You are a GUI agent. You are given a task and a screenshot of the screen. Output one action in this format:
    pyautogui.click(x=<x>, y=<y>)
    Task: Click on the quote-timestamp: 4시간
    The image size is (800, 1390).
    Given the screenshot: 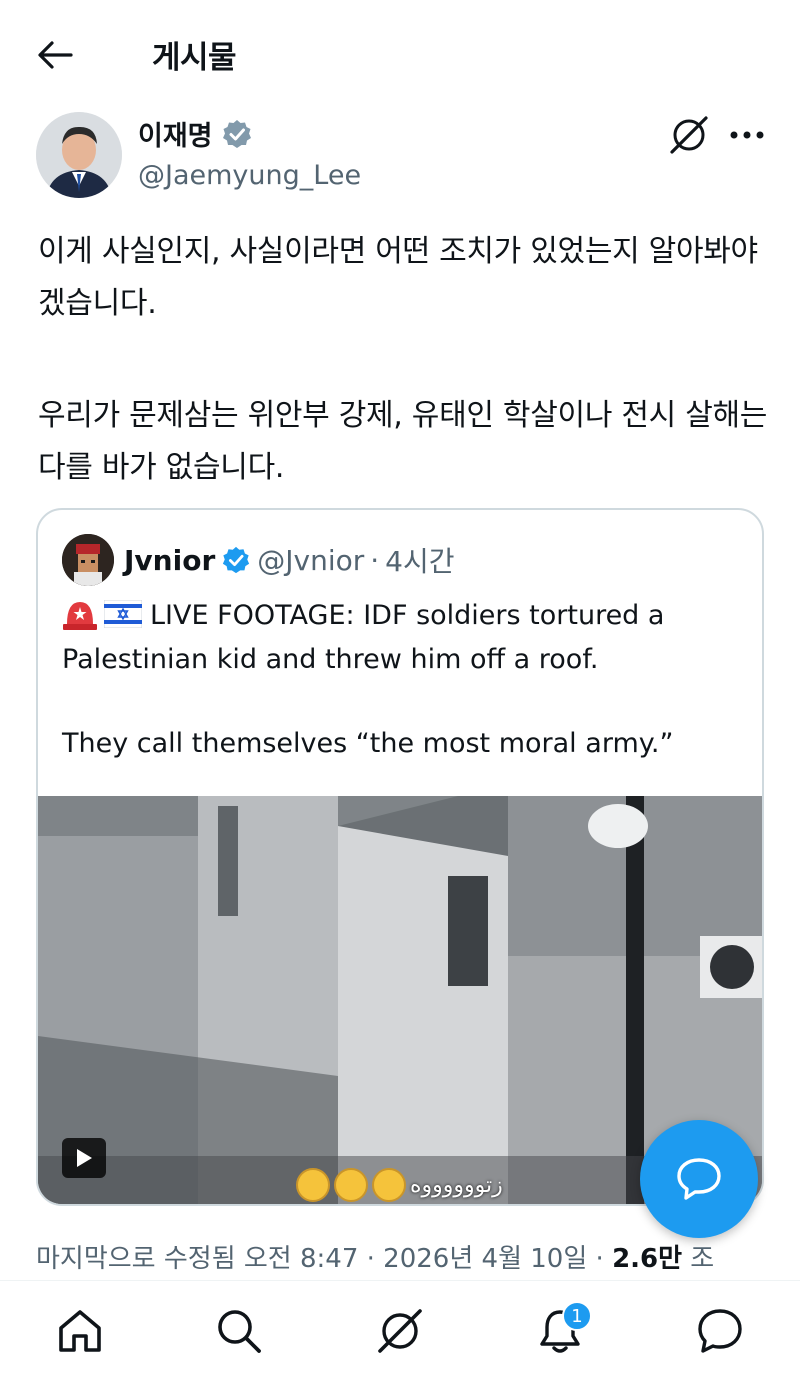 What is the action you would take?
    pyautogui.click(x=420, y=561)
    